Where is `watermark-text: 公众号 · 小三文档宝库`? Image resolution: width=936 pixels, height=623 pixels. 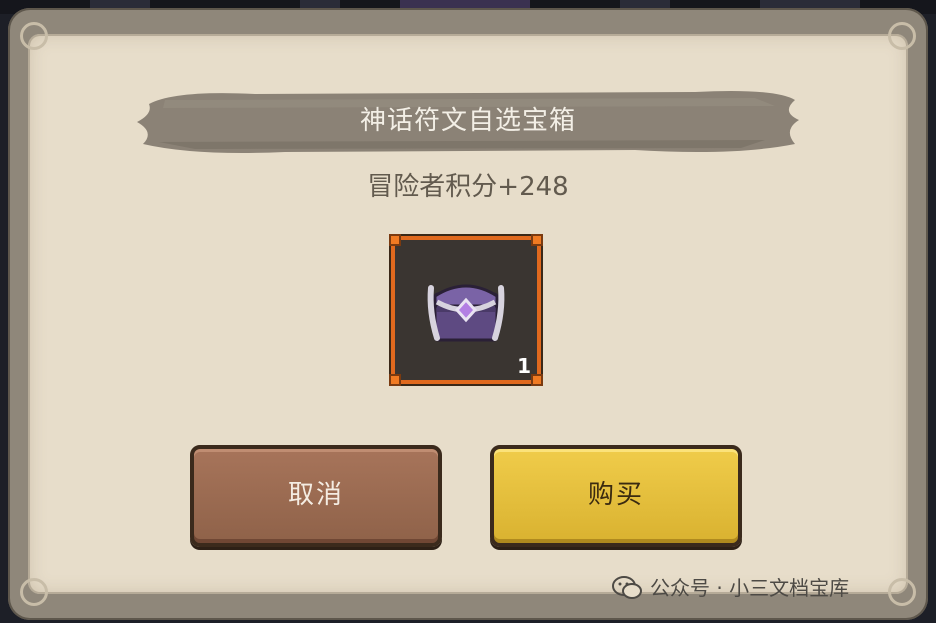 watermark-text: 公众号 · 小三文档宝库 is located at coordinates (750, 588).